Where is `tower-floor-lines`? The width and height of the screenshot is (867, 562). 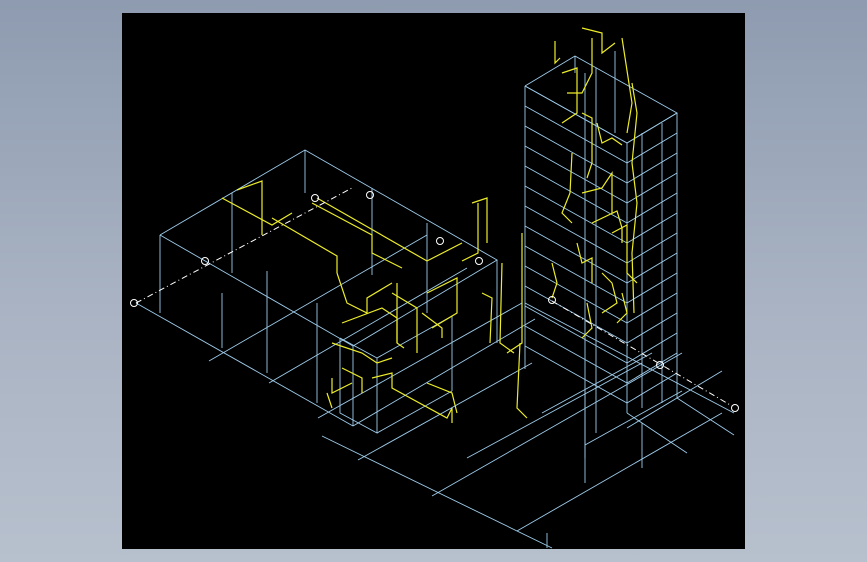 tower-floor-lines is located at coordinates (601, 244).